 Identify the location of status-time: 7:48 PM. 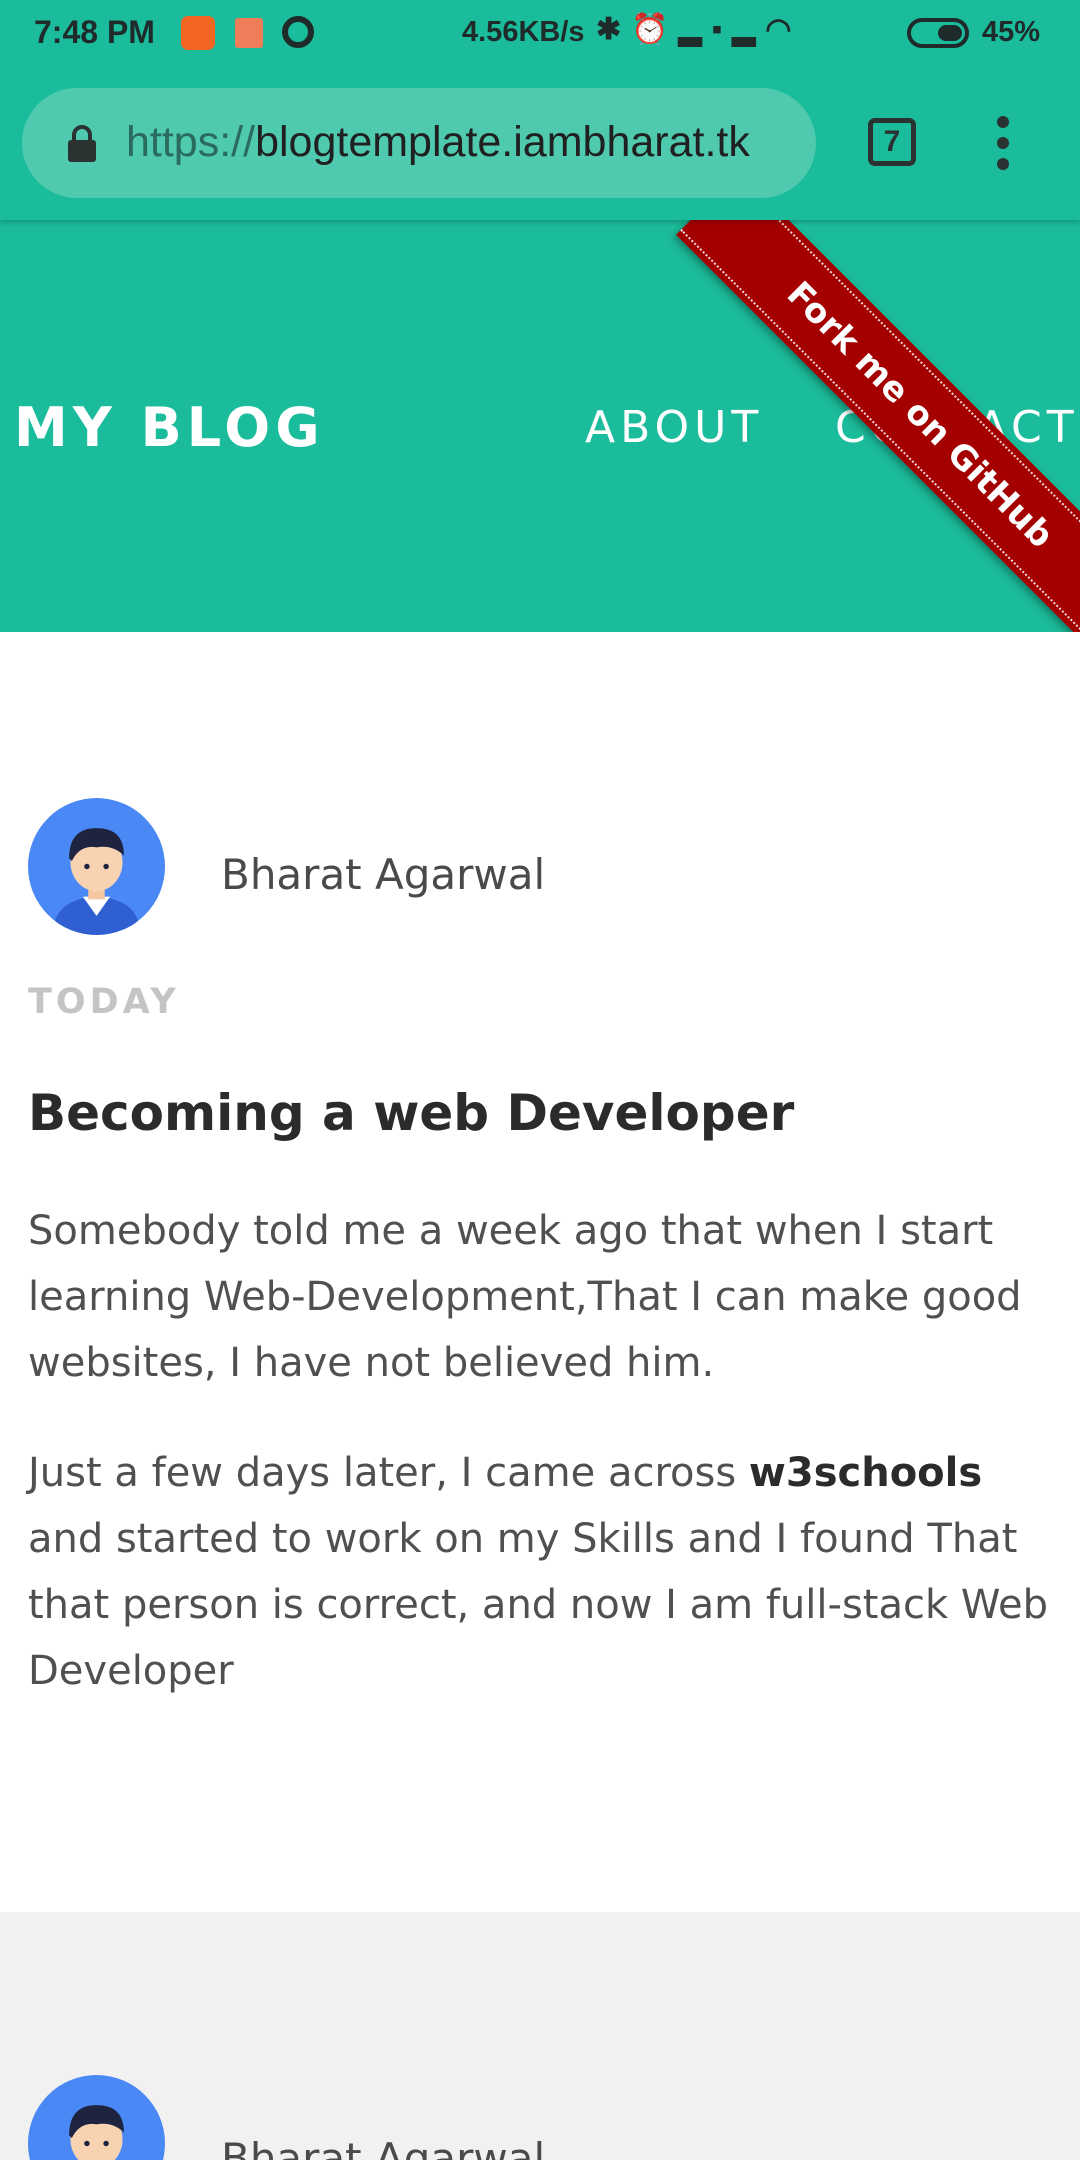
(94, 32).